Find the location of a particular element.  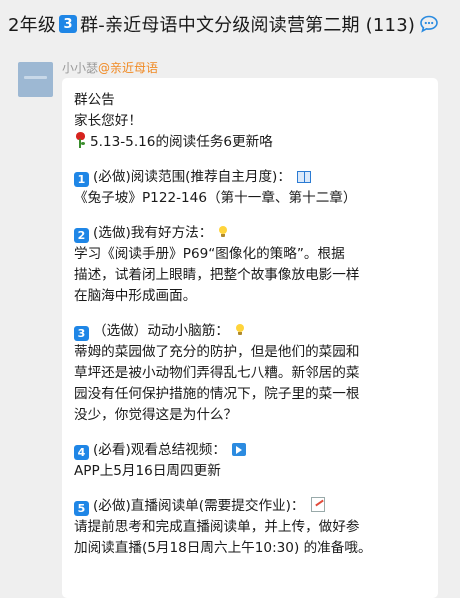

item-3-body-line: 草坪还是被小动物们弄得乱七八糟。新邻居的菜 is located at coordinates (217, 373).